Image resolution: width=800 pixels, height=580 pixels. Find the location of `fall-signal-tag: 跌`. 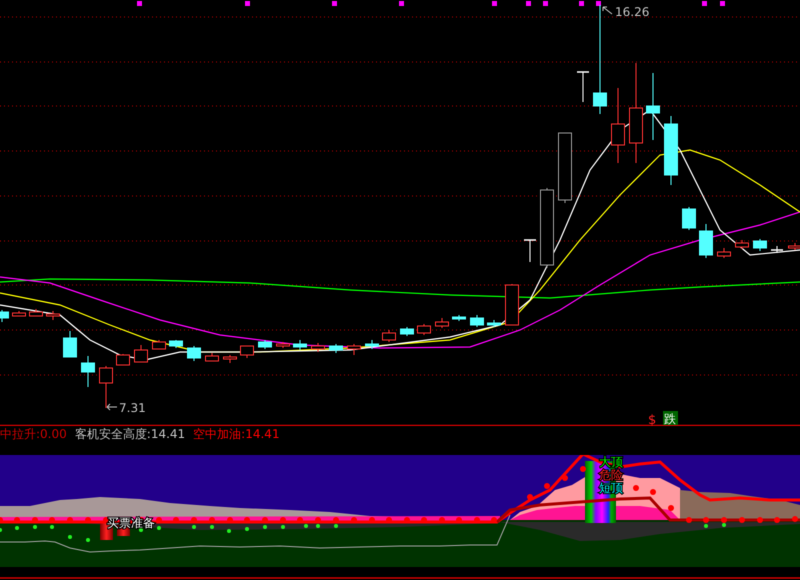

fall-signal-tag: 跌 is located at coordinates (670, 418).